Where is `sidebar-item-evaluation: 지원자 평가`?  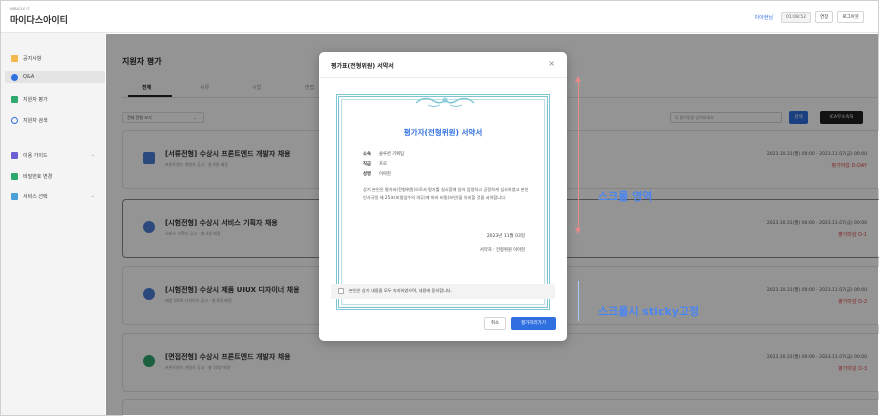 sidebar-item-evaluation: 지원자 평가 is located at coordinates (56, 99).